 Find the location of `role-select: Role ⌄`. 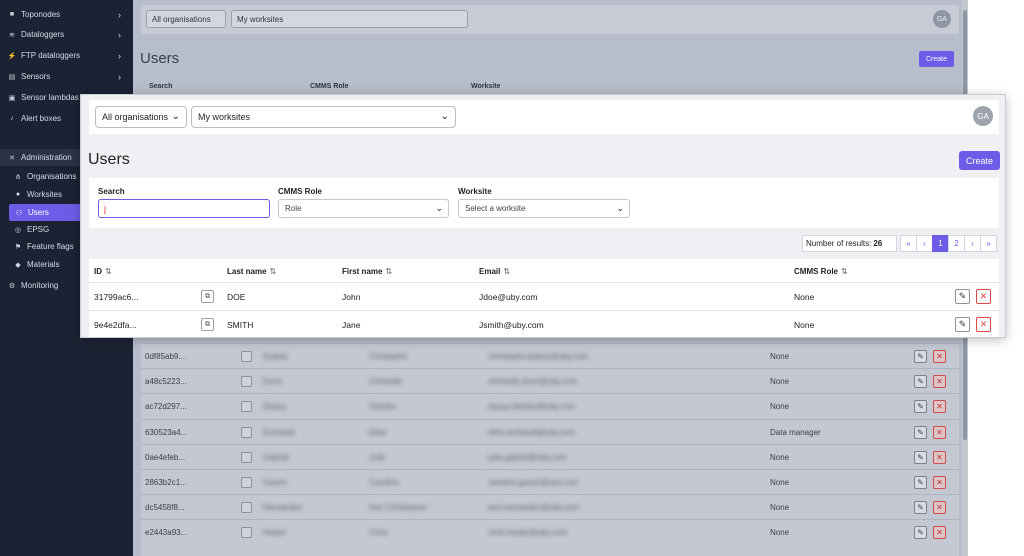

role-select: Role ⌄ is located at coordinates (363, 208).